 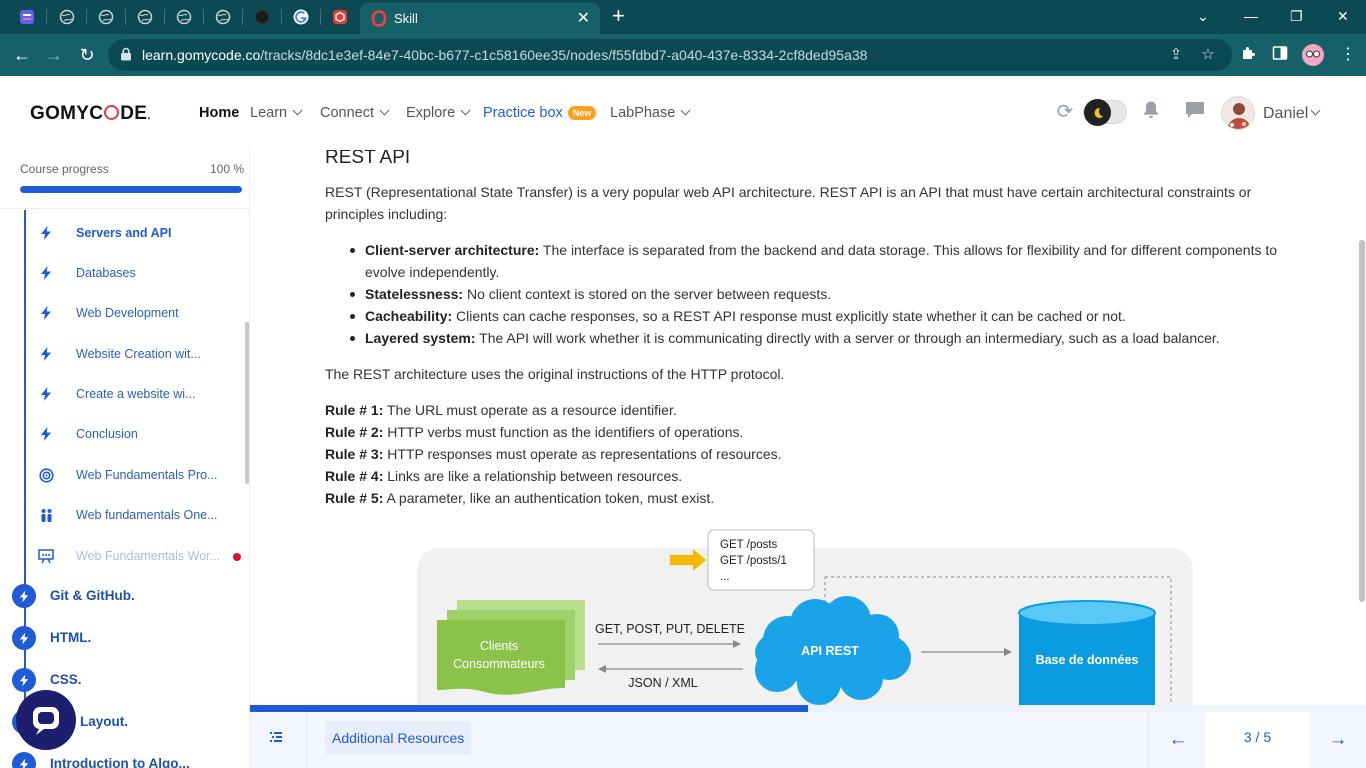 I want to click on refresh-icon: ⟳, so click(x=1065, y=112).